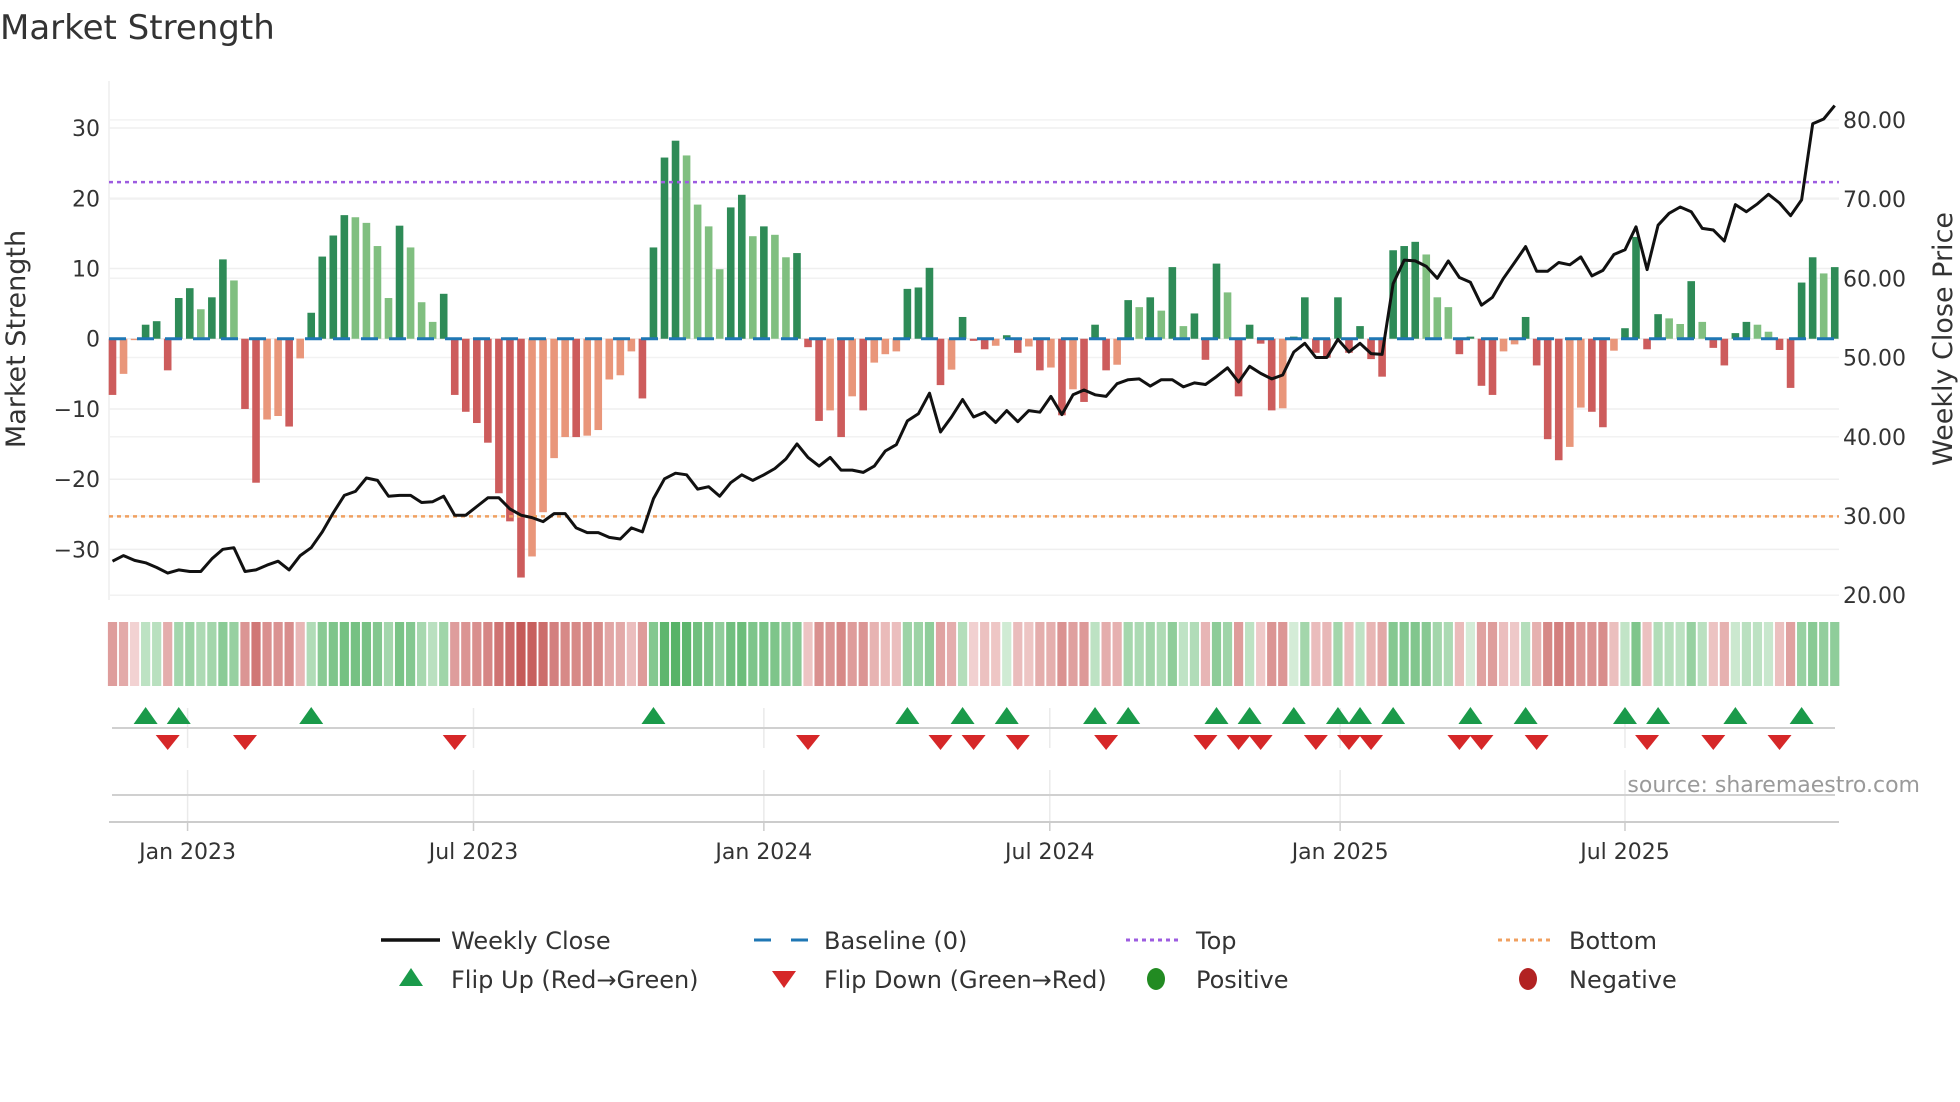 This screenshot has height=1102, width=1960. What do you see at coordinates (1874, 517) in the screenshot?
I see `y2-tick-label: 30.00` at bounding box center [1874, 517].